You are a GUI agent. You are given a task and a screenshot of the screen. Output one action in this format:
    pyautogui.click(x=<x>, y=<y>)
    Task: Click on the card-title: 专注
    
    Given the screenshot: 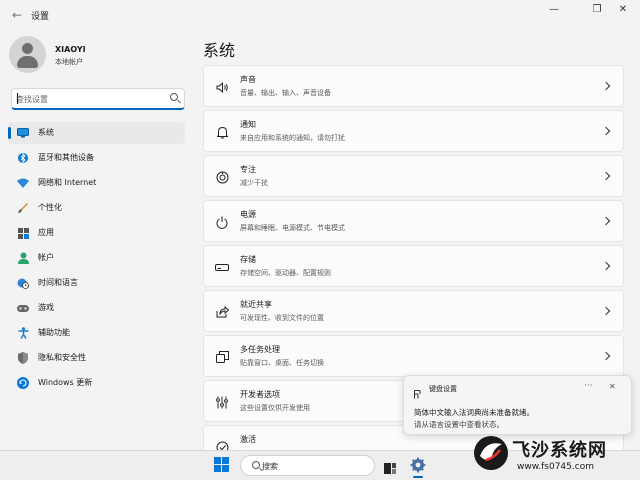 What is the action you would take?
    pyautogui.click(x=248, y=169)
    